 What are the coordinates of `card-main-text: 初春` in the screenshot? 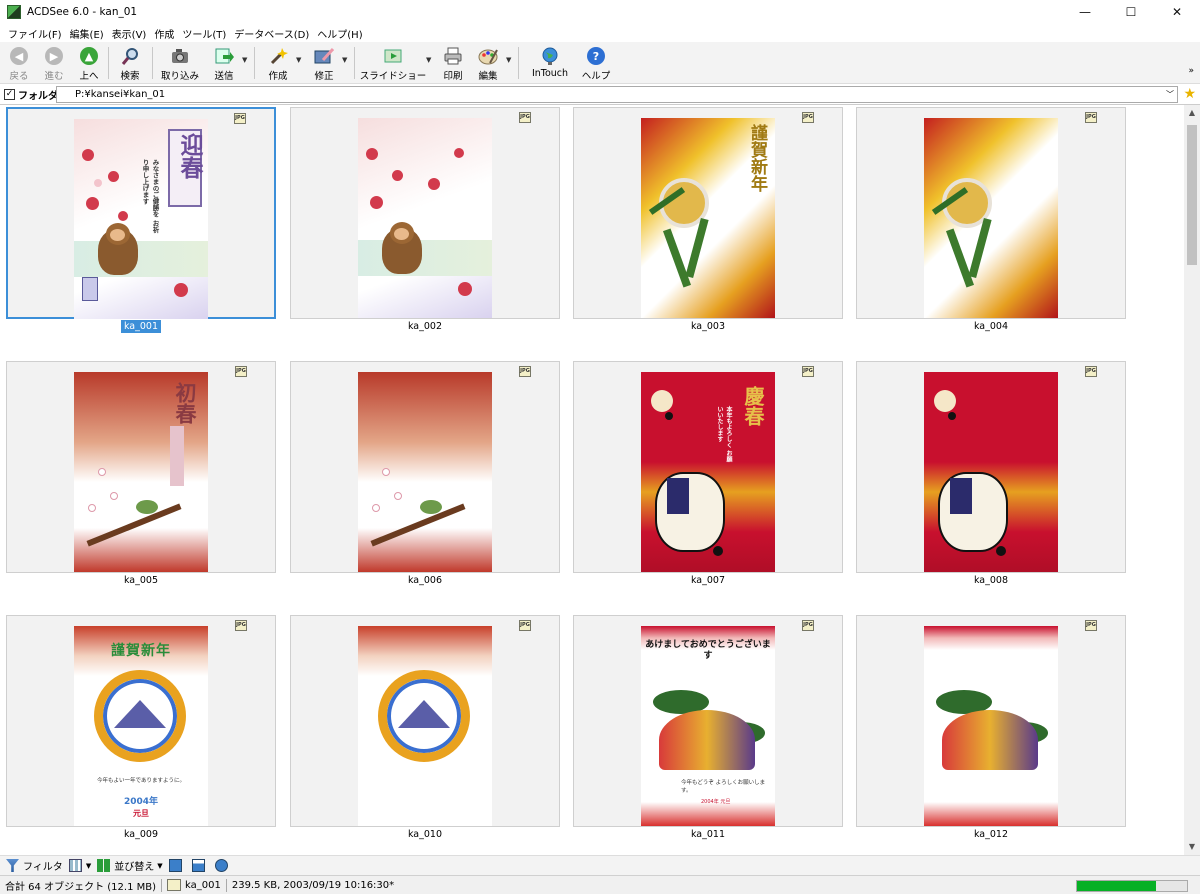 It's located at (185, 403).